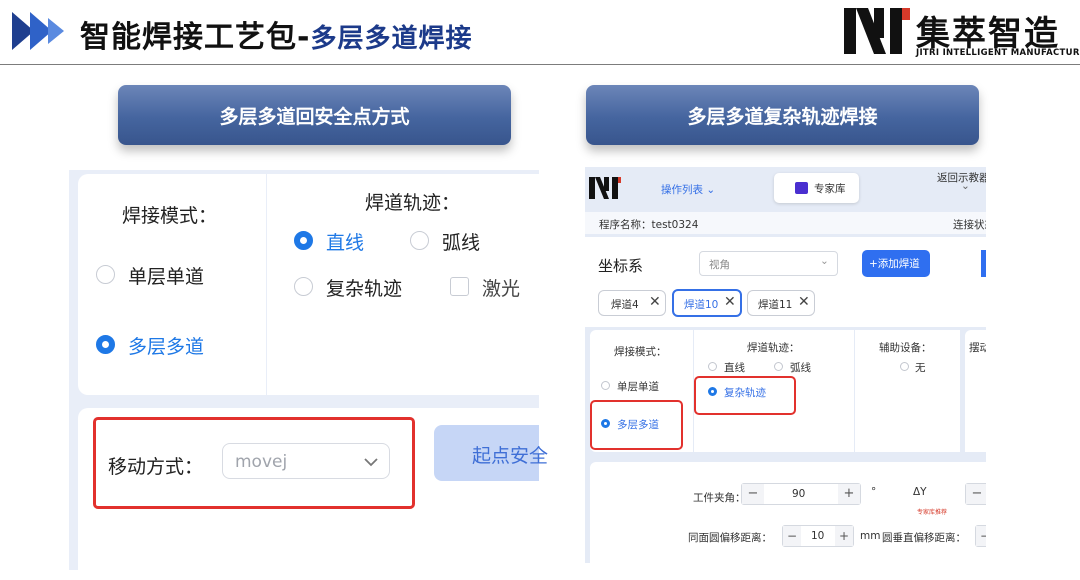 This screenshot has height=580, width=1080. I want to click on expert-library-label: 专家库, so click(830, 189).